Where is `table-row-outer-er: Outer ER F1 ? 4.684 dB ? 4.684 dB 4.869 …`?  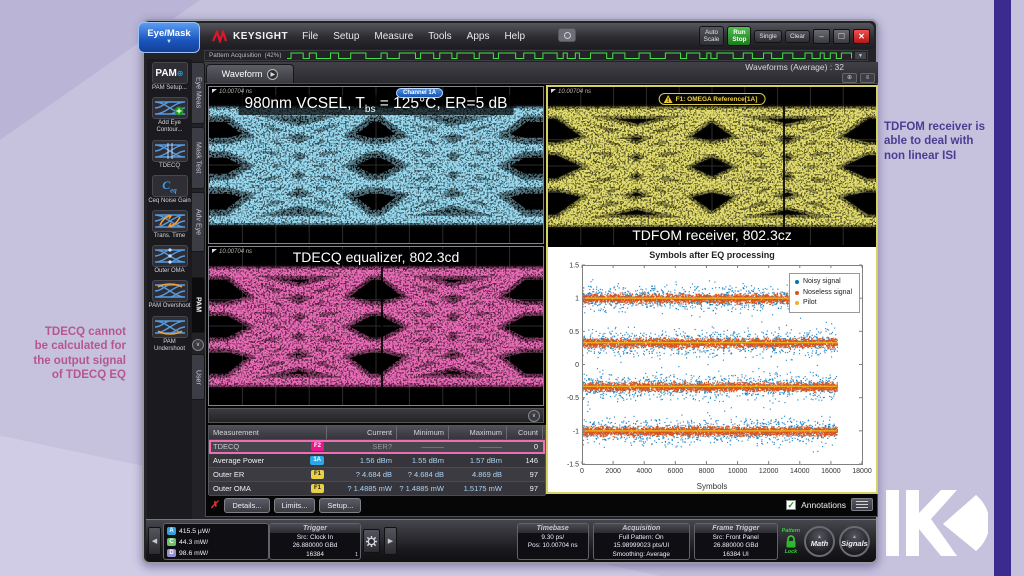
table-row-outer-er: Outer ER F1 ? 4.684 dB ? 4.684 dB 4.869 … is located at coordinates (377, 475).